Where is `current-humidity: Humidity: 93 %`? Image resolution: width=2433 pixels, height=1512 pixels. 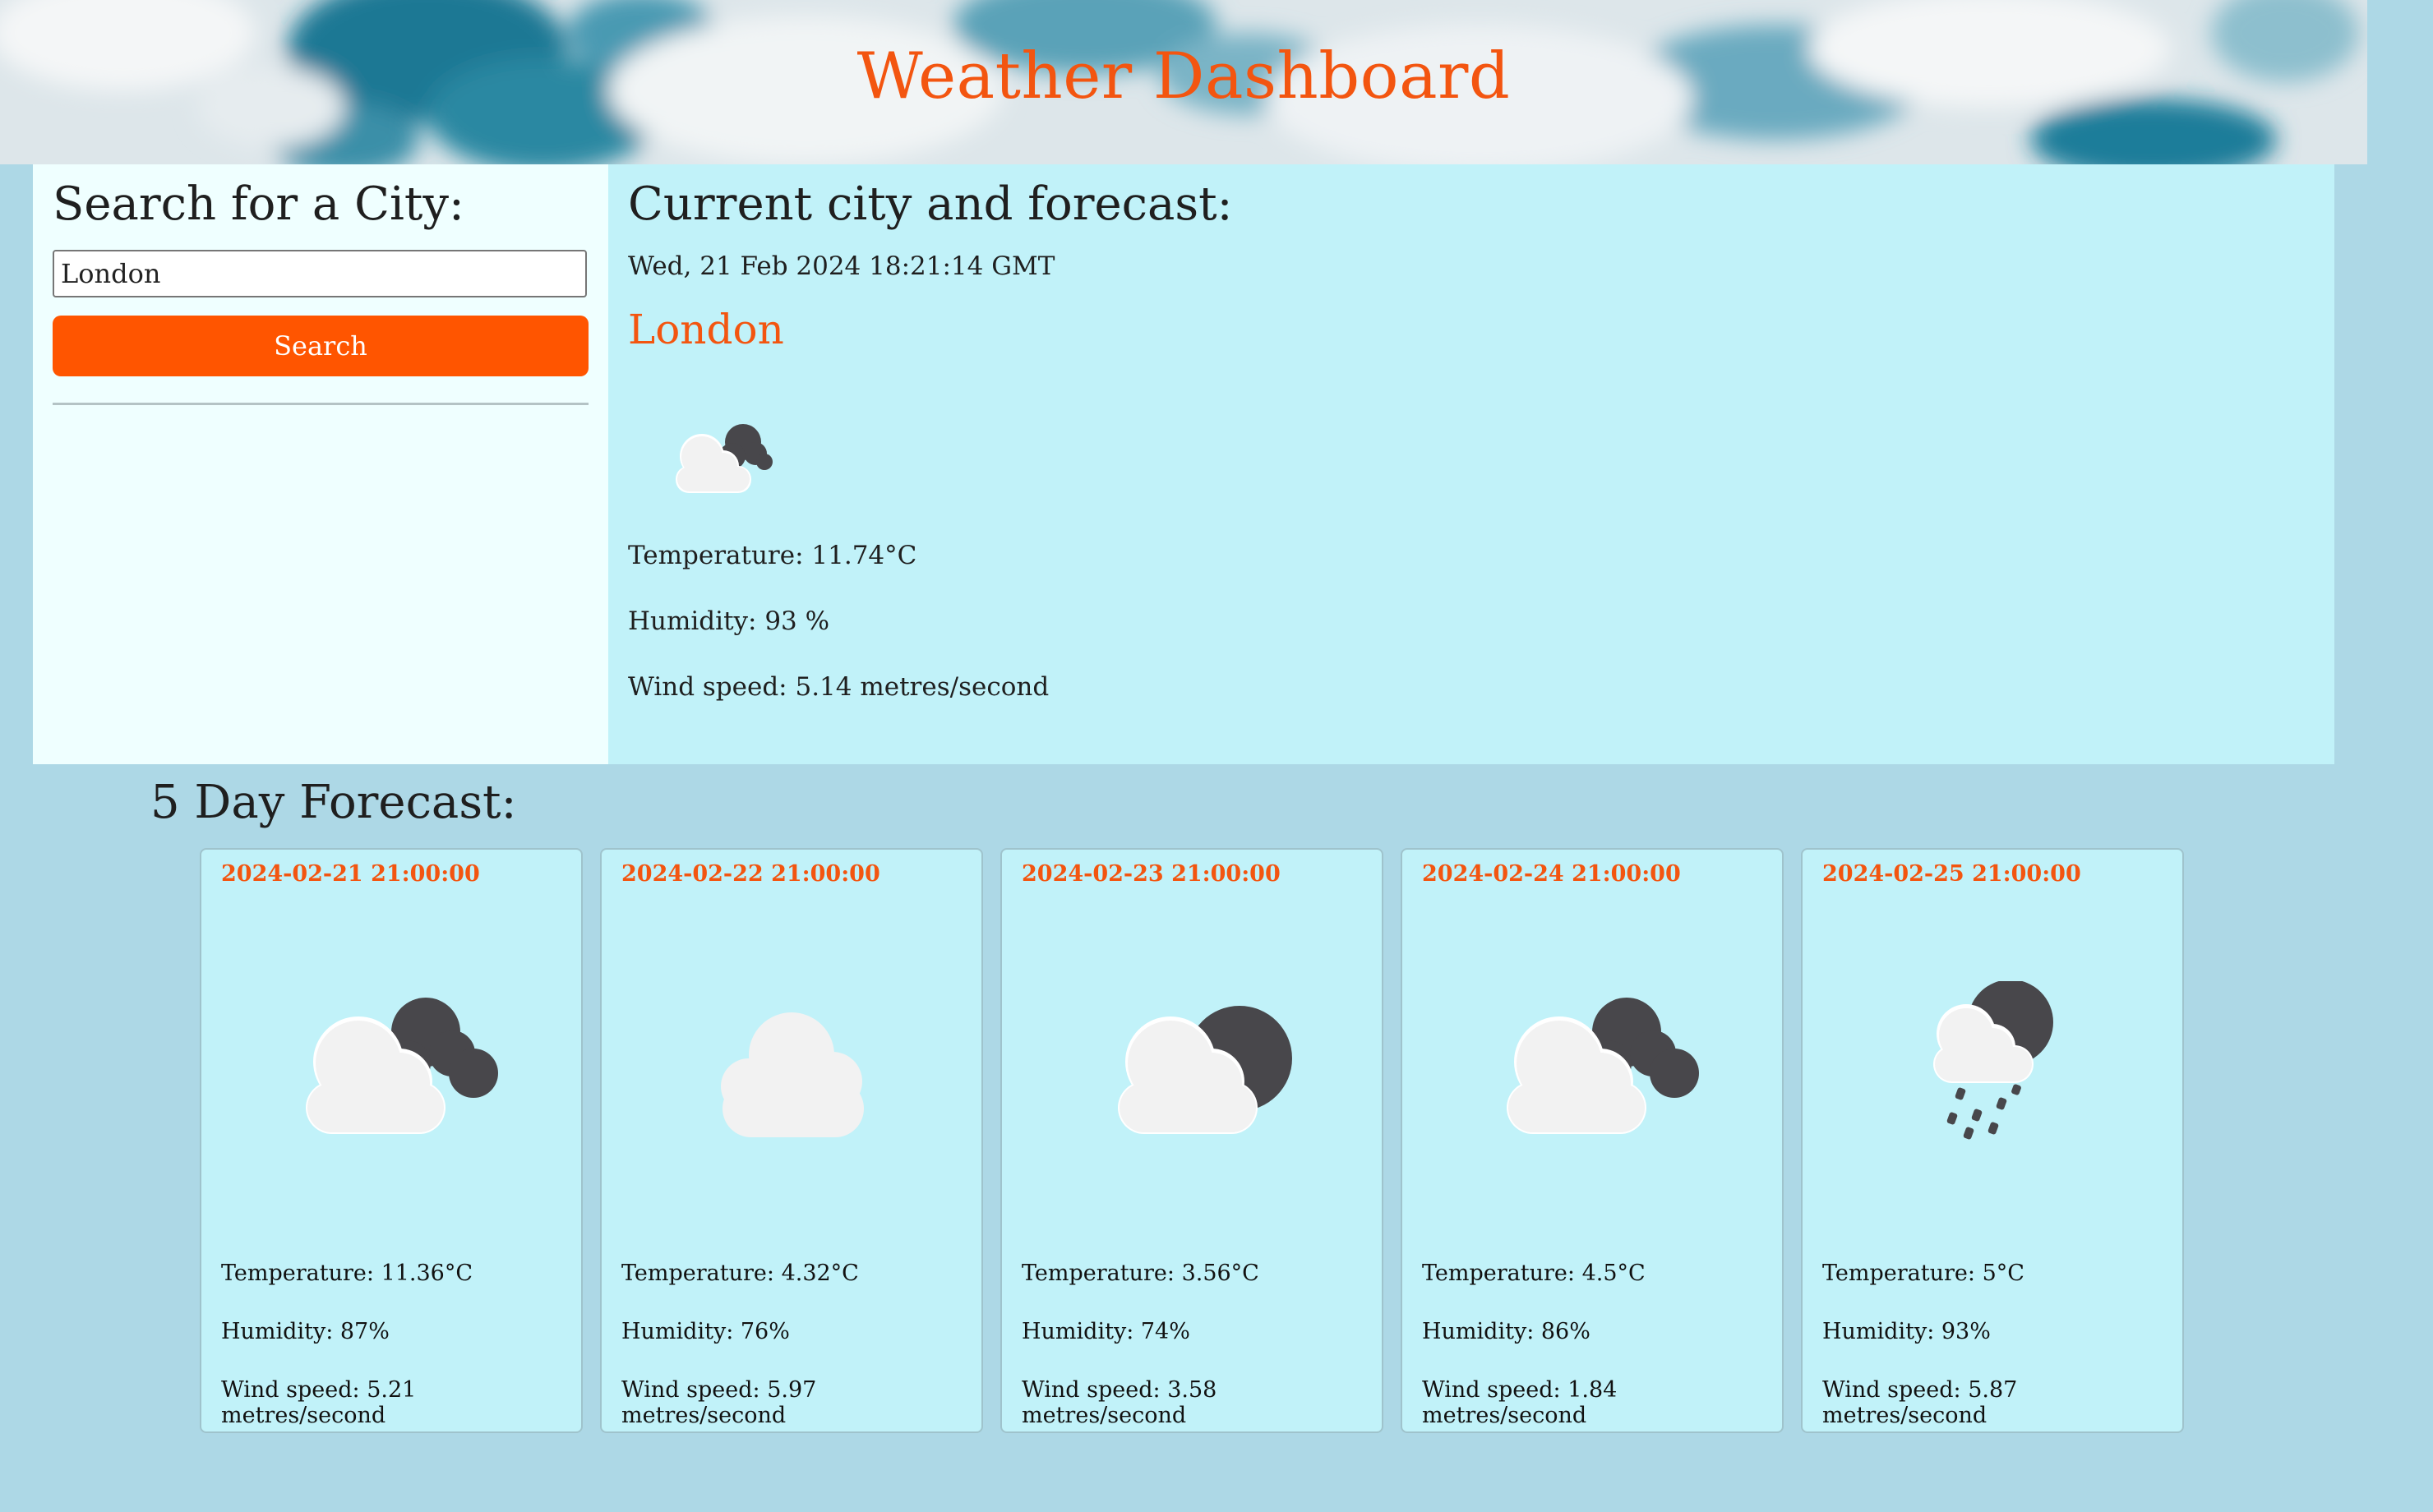
current-humidity: Humidity: 93 % is located at coordinates (729, 621).